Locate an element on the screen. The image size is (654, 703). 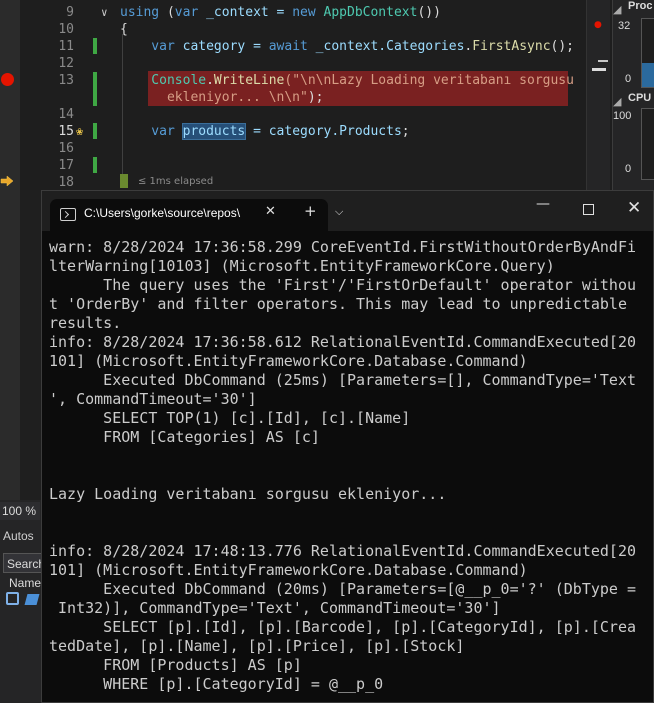
code-token: category = is located at coordinates (221, 46).